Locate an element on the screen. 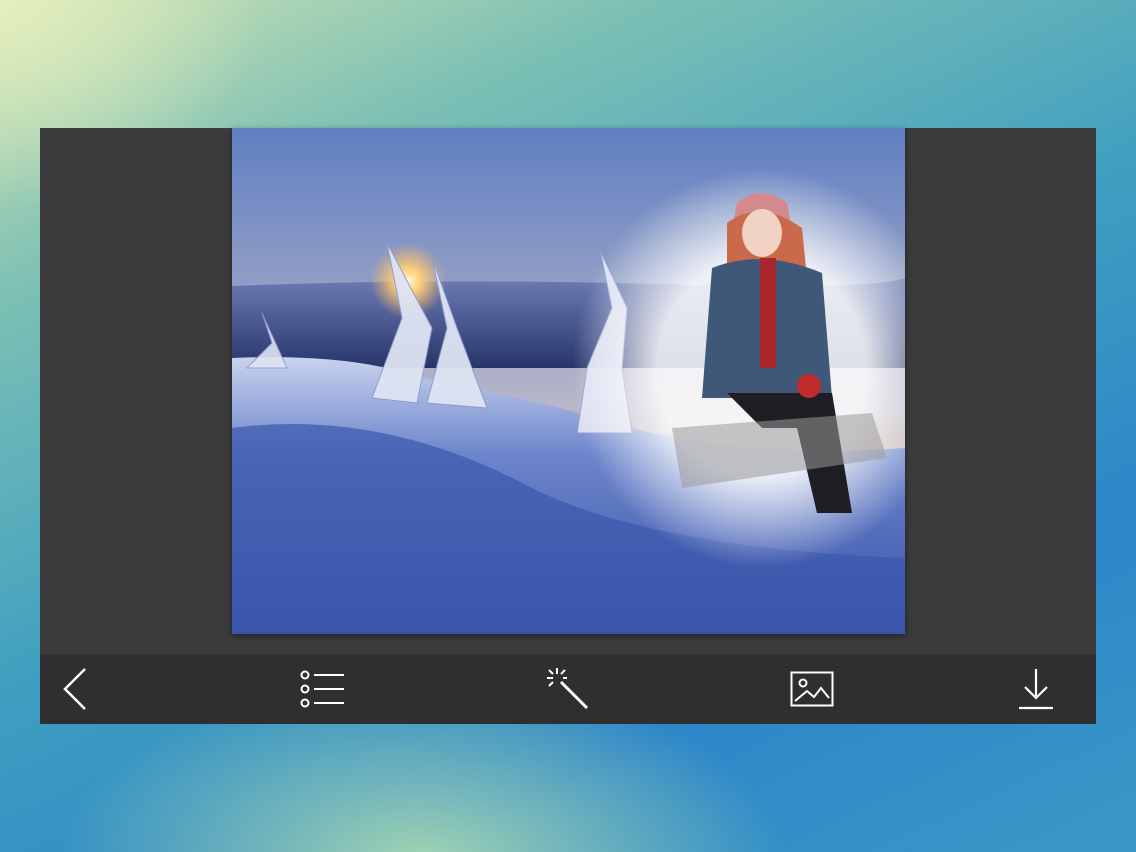 Image resolution: width=1136 pixels, height=852 pixels. chevron-left-icon is located at coordinates (74, 689).